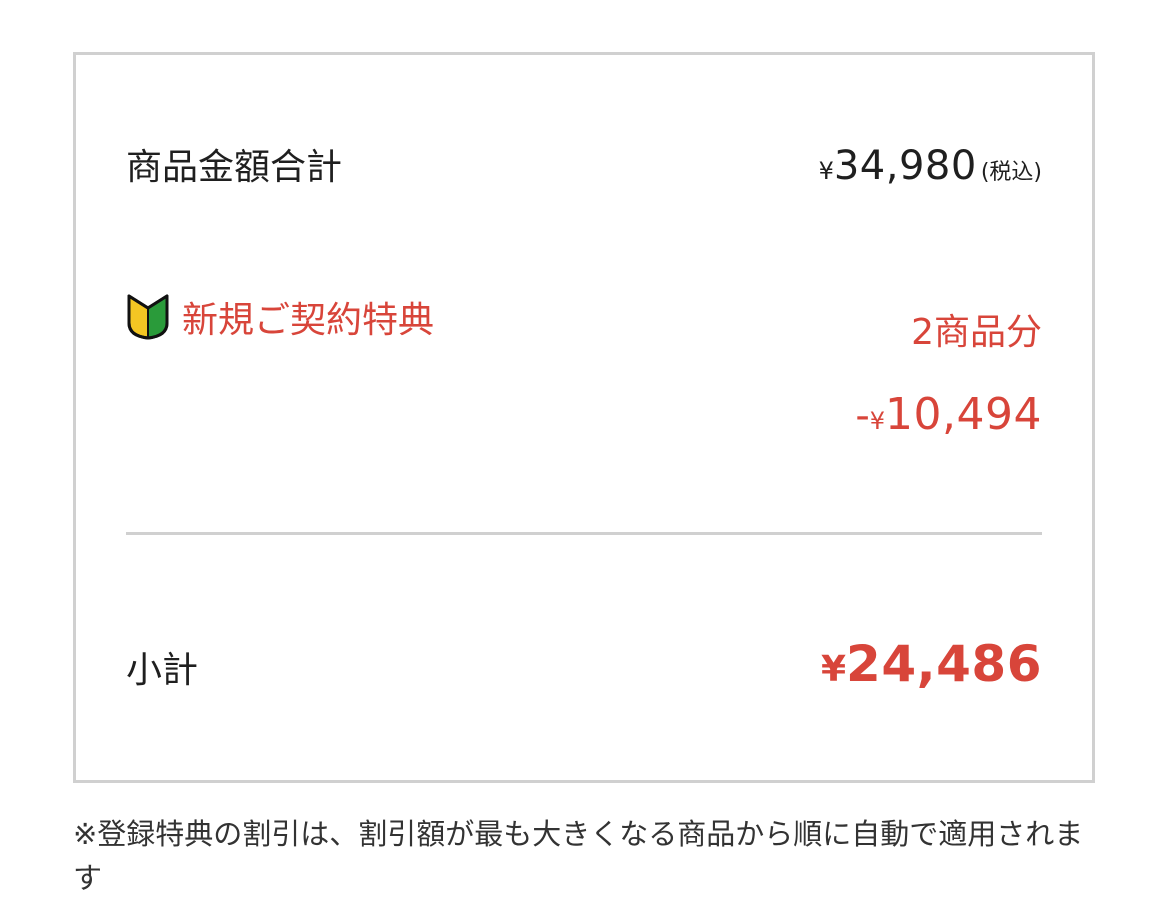  What do you see at coordinates (862, 416) in the screenshot?
I see `discount-minus-sign: -` at bounding box center [862, 416].